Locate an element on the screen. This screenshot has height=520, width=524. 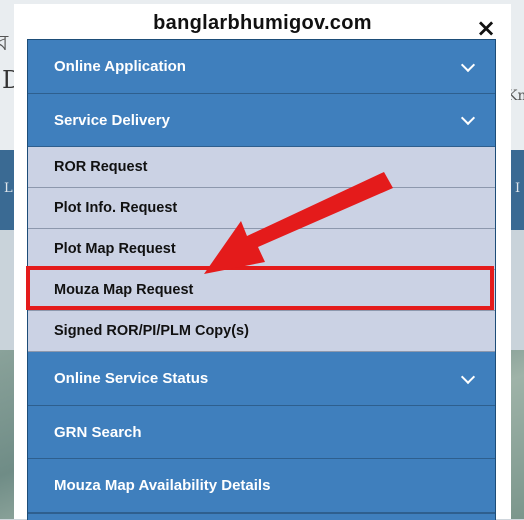
submenu-item-label: Signed ROR/PI/PLM Copy(s) is located at coordinates (151, 331).